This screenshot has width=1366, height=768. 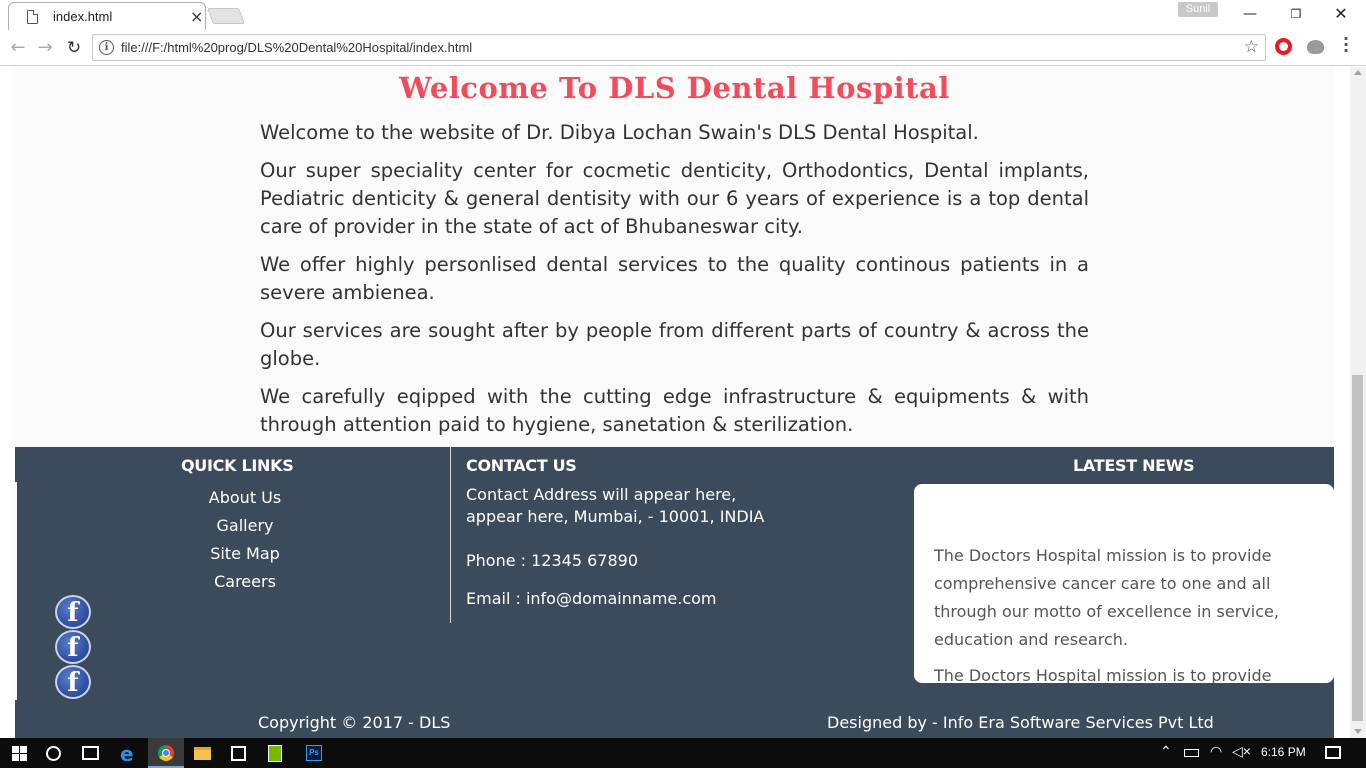 I want to click on store-icon, so click(x=238, y=753).